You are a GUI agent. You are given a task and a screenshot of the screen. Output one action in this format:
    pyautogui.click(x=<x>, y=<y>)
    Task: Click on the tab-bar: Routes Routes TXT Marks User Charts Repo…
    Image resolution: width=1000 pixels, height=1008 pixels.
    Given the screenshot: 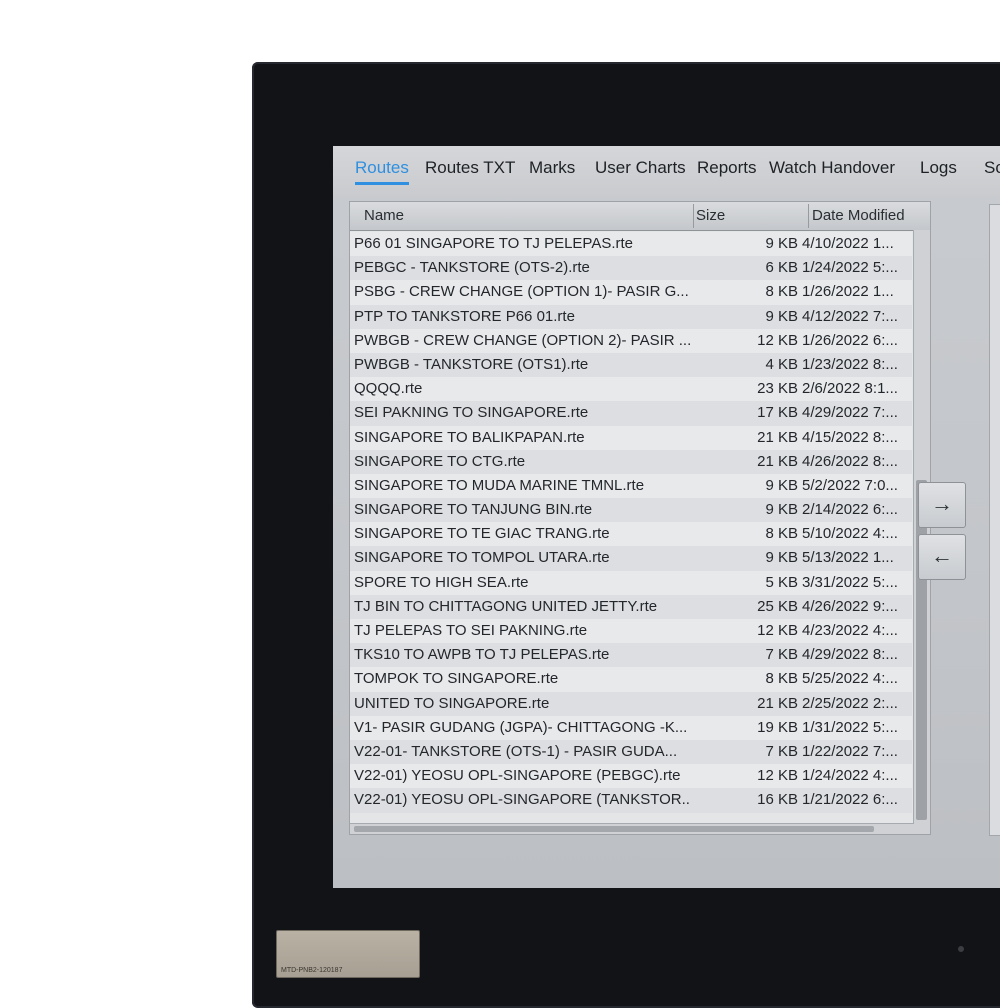 What is the action you would take?
    pyautogui.click(x=666, y=171)
    